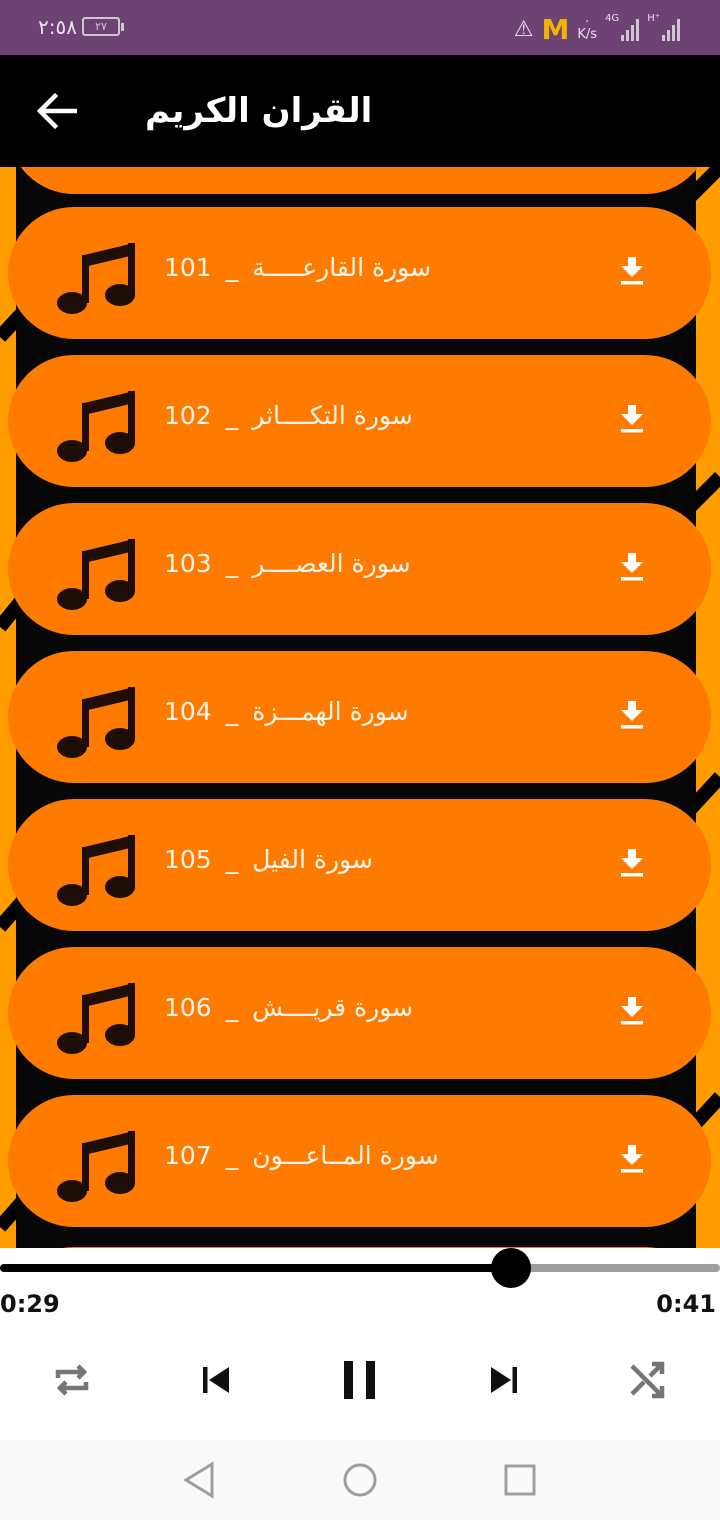 This screenshot has height=1520, width=720. Describe the element at coordinates (520, 1480) in the screenshot. I see `nav-recents-icon` at that location.